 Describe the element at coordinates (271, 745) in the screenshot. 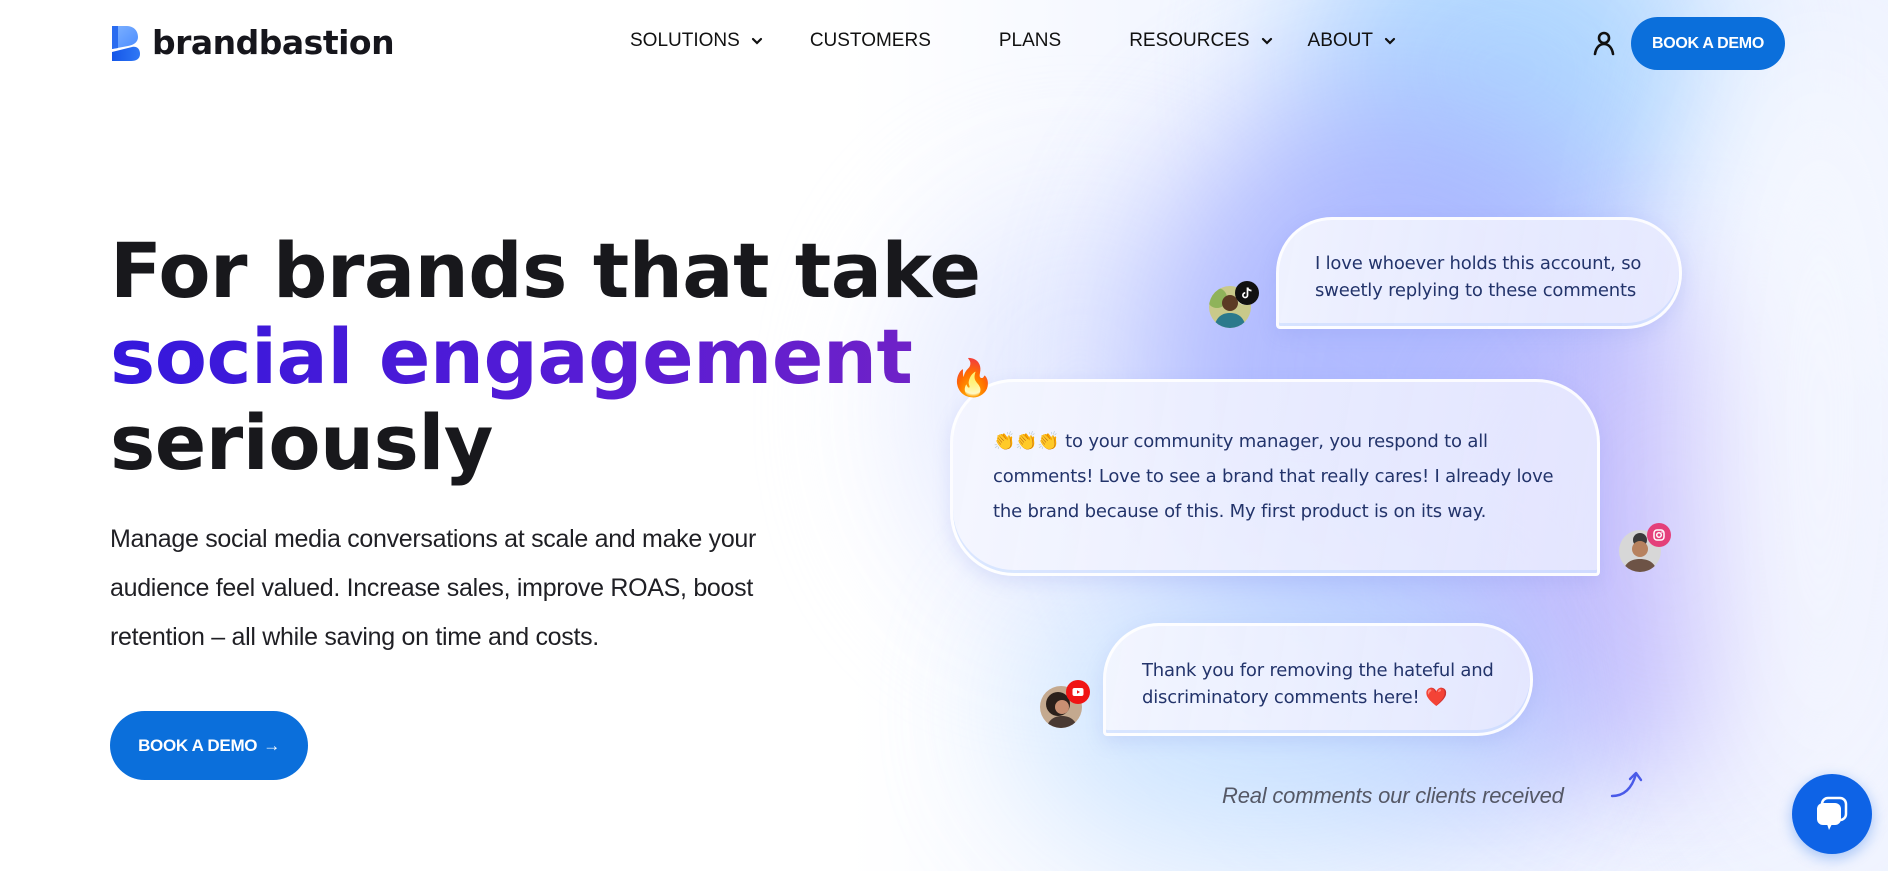

I see `arrow-right-icon: →` at that location.